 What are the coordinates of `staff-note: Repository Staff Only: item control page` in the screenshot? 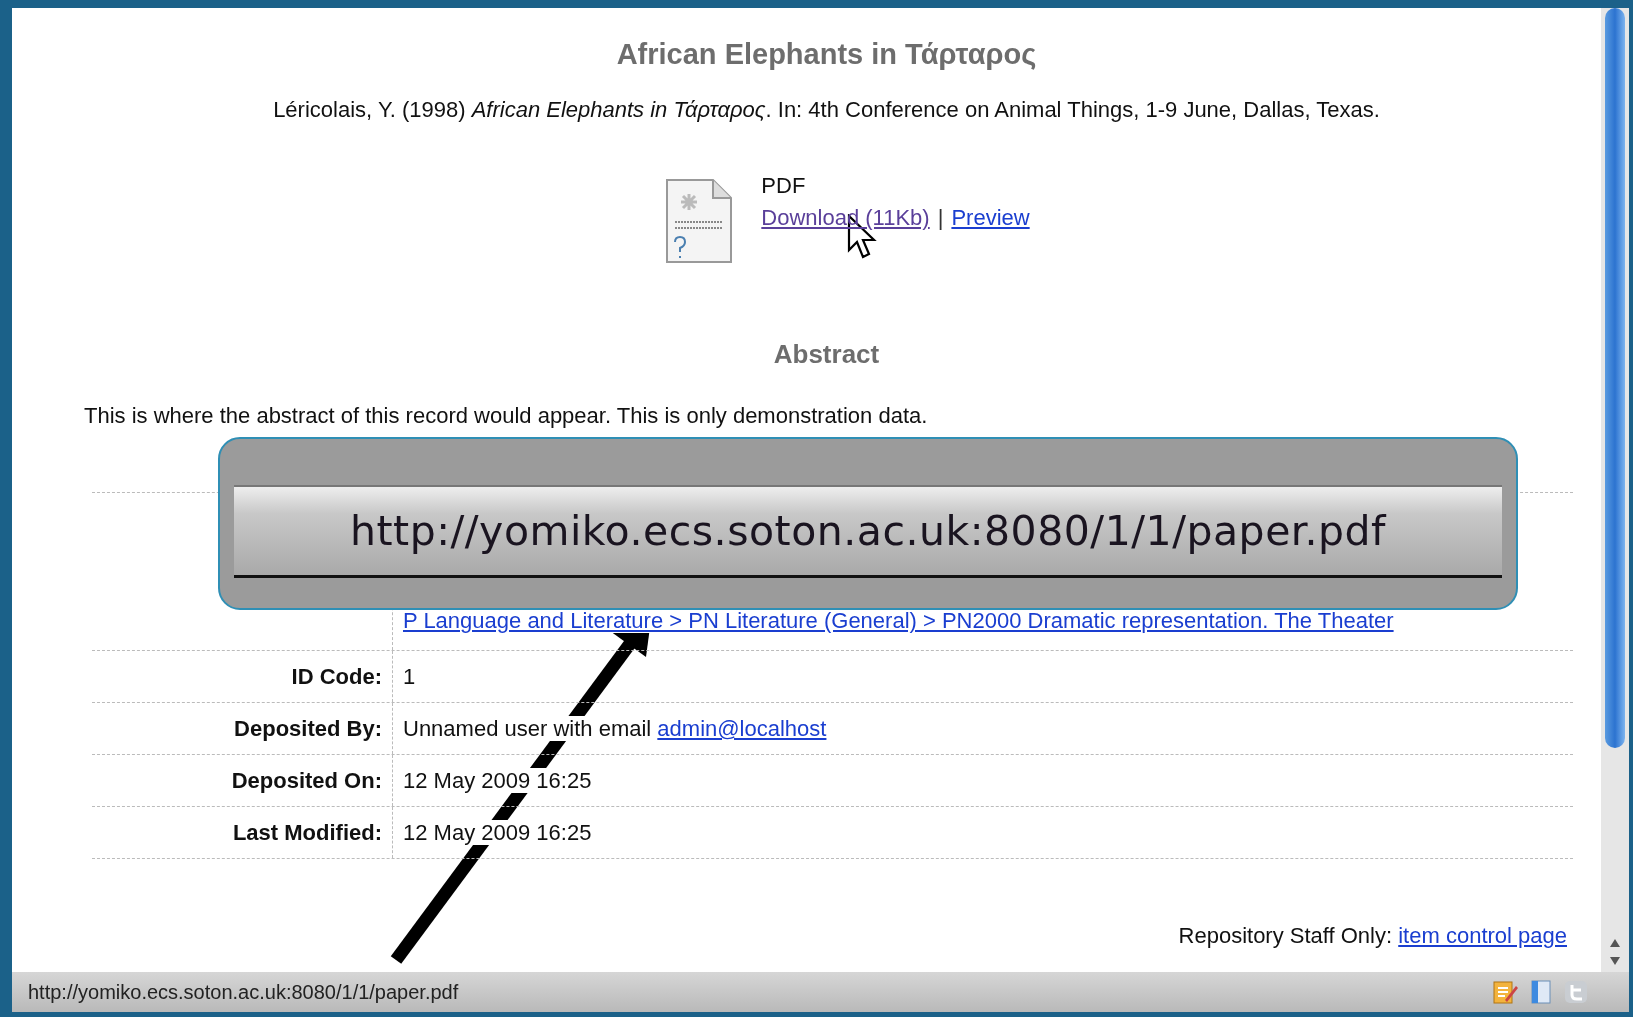 It's located at (1372, 935).